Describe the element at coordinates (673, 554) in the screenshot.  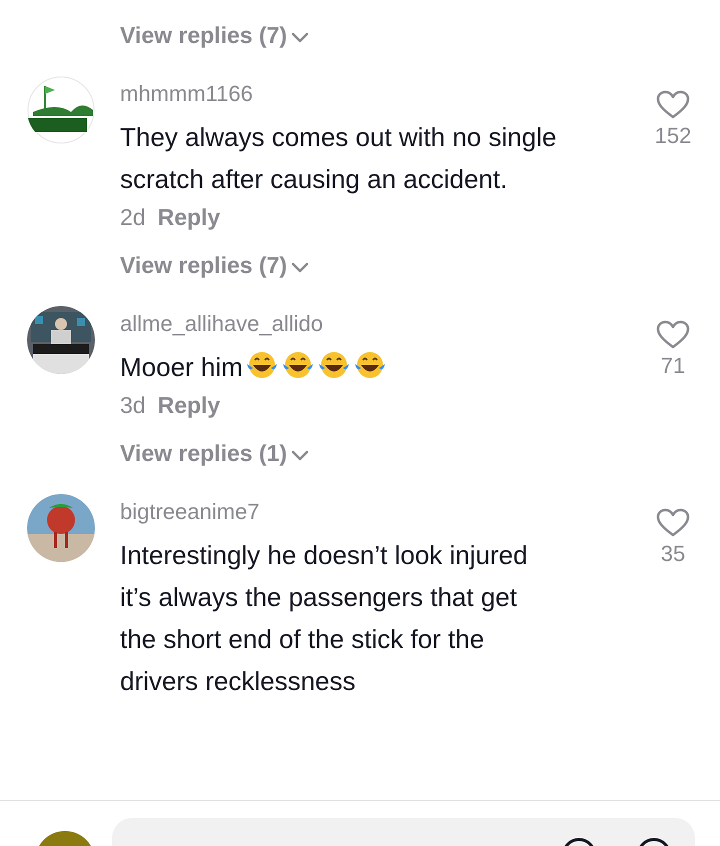
I see `like-count: 35` at that location.